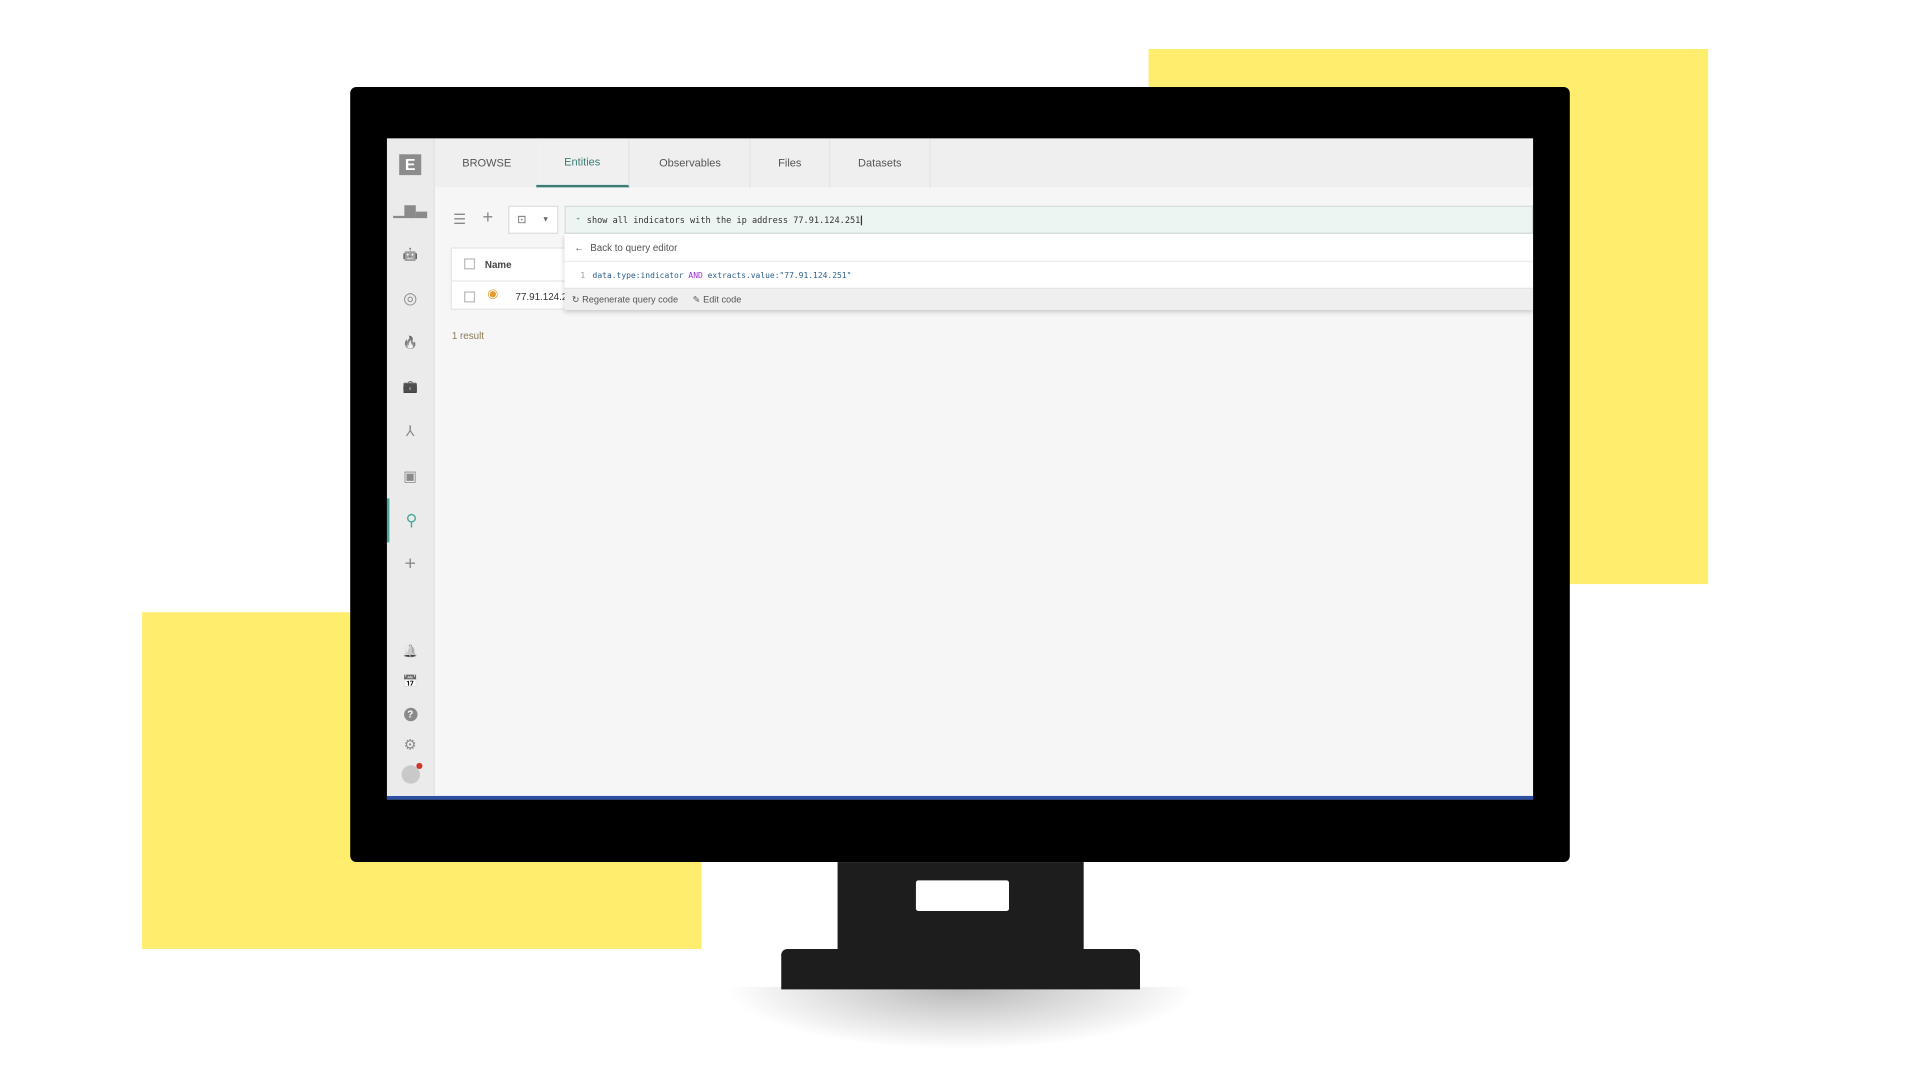 This screenshot has width=1920, height=1080. What do you see at coordinates (522, 219) in the screenshot?
I see `query-search-icon: ⊡` at bounding box center [522, 219].